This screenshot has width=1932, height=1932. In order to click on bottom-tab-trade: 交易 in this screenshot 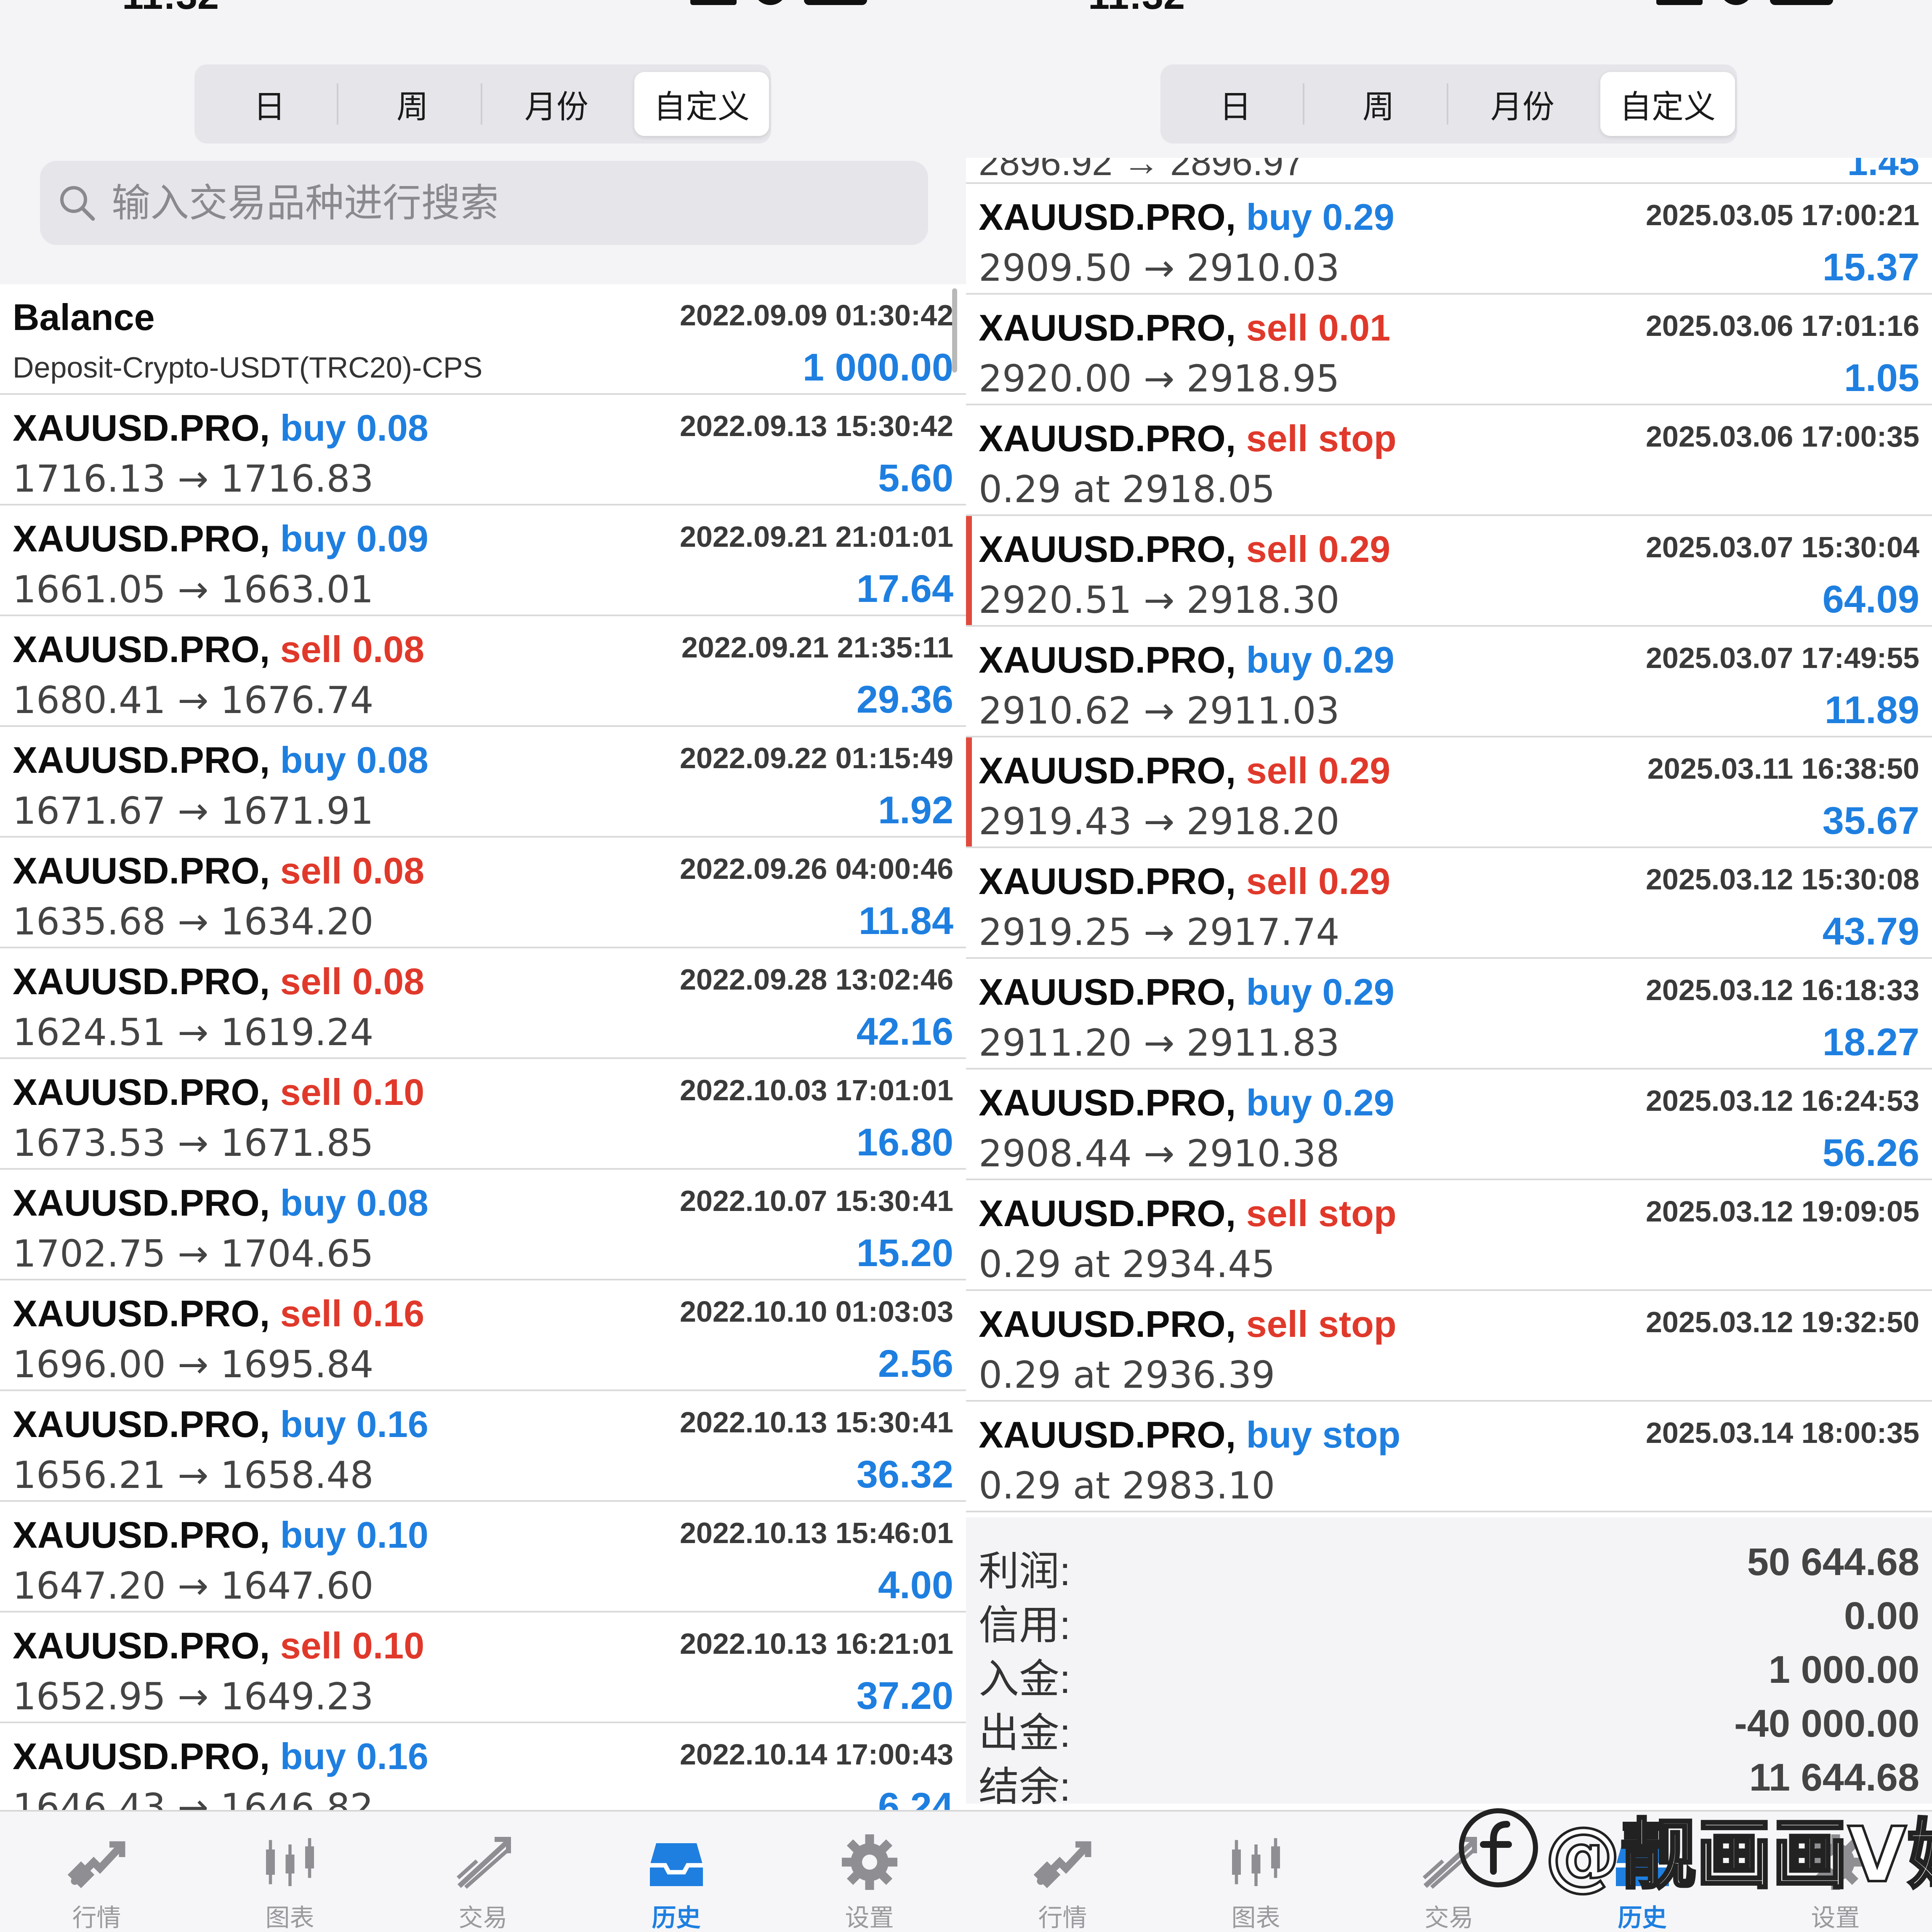, I will do `click(483, 1872)`.